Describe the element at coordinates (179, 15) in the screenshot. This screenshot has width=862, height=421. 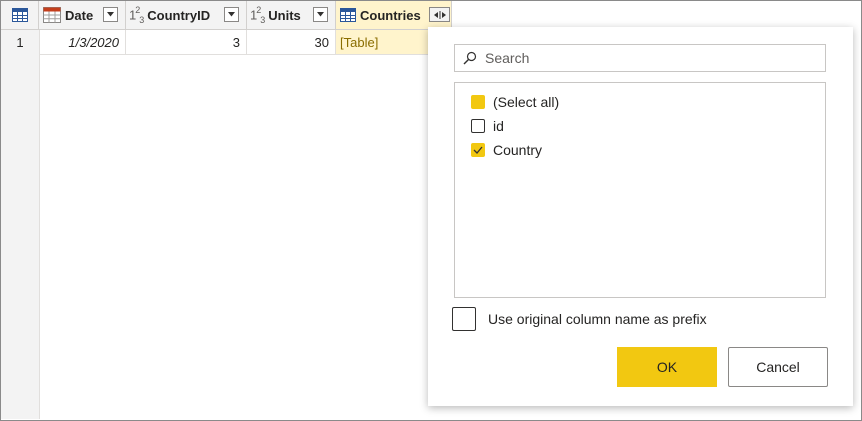
I see `column-name: CountryID` at that location.